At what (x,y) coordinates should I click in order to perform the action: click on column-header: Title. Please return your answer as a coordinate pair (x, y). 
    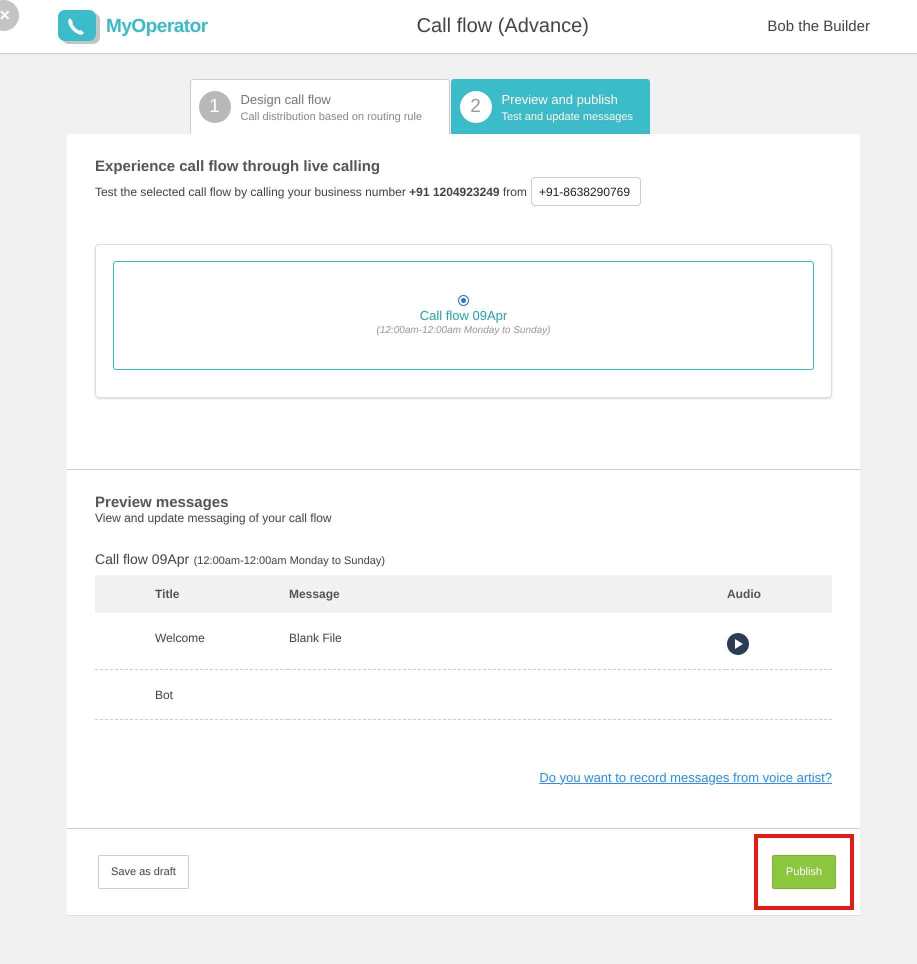
    Looking at the image, I should click on (167, 594).